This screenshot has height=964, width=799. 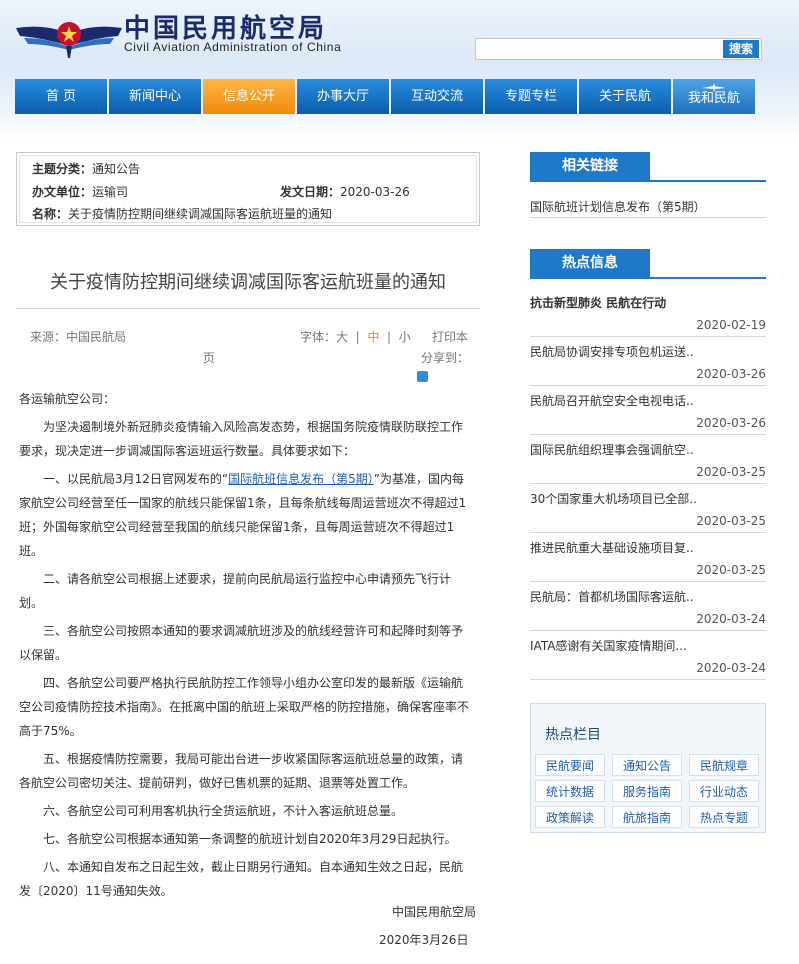 I want to click on font-size-small: 小, so click(x=405, y=337).